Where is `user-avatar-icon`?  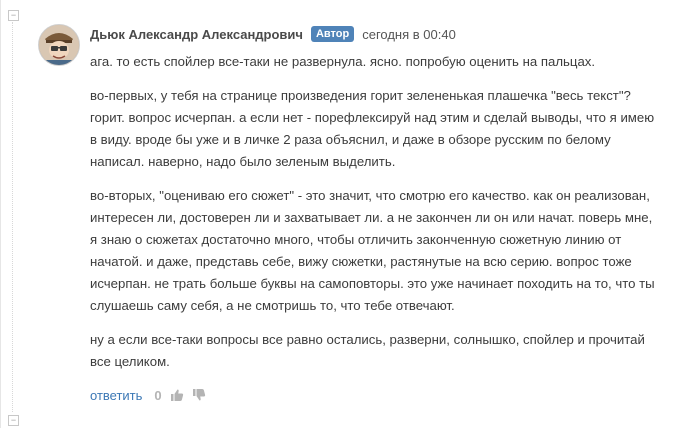 user-avatar-icon is located at coordinates (59, 45).